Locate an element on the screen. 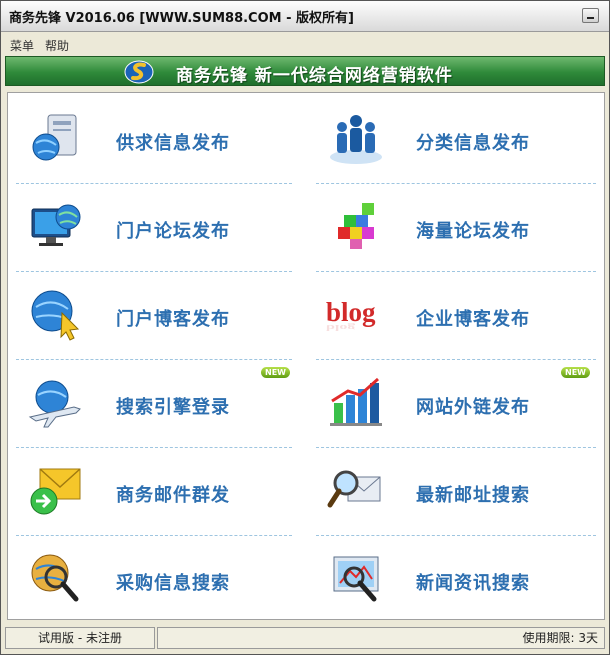  tile-label: 供求信息发布 is located at coordinates (173, 143).